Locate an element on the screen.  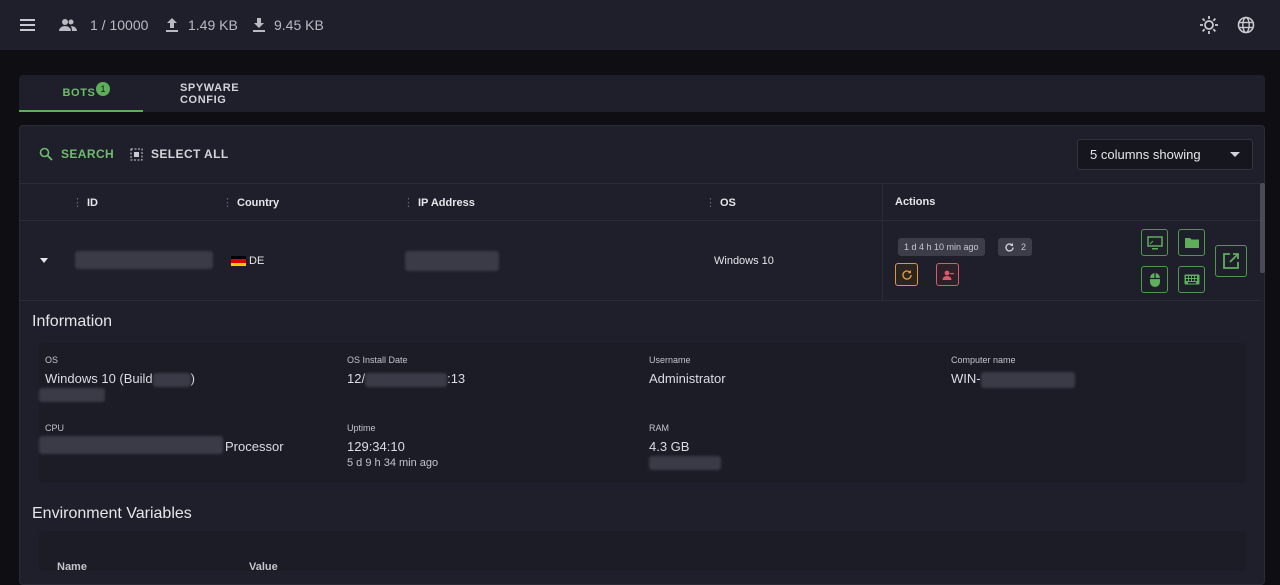
remote-keyboard-button is located at coordinates (1191, 279).